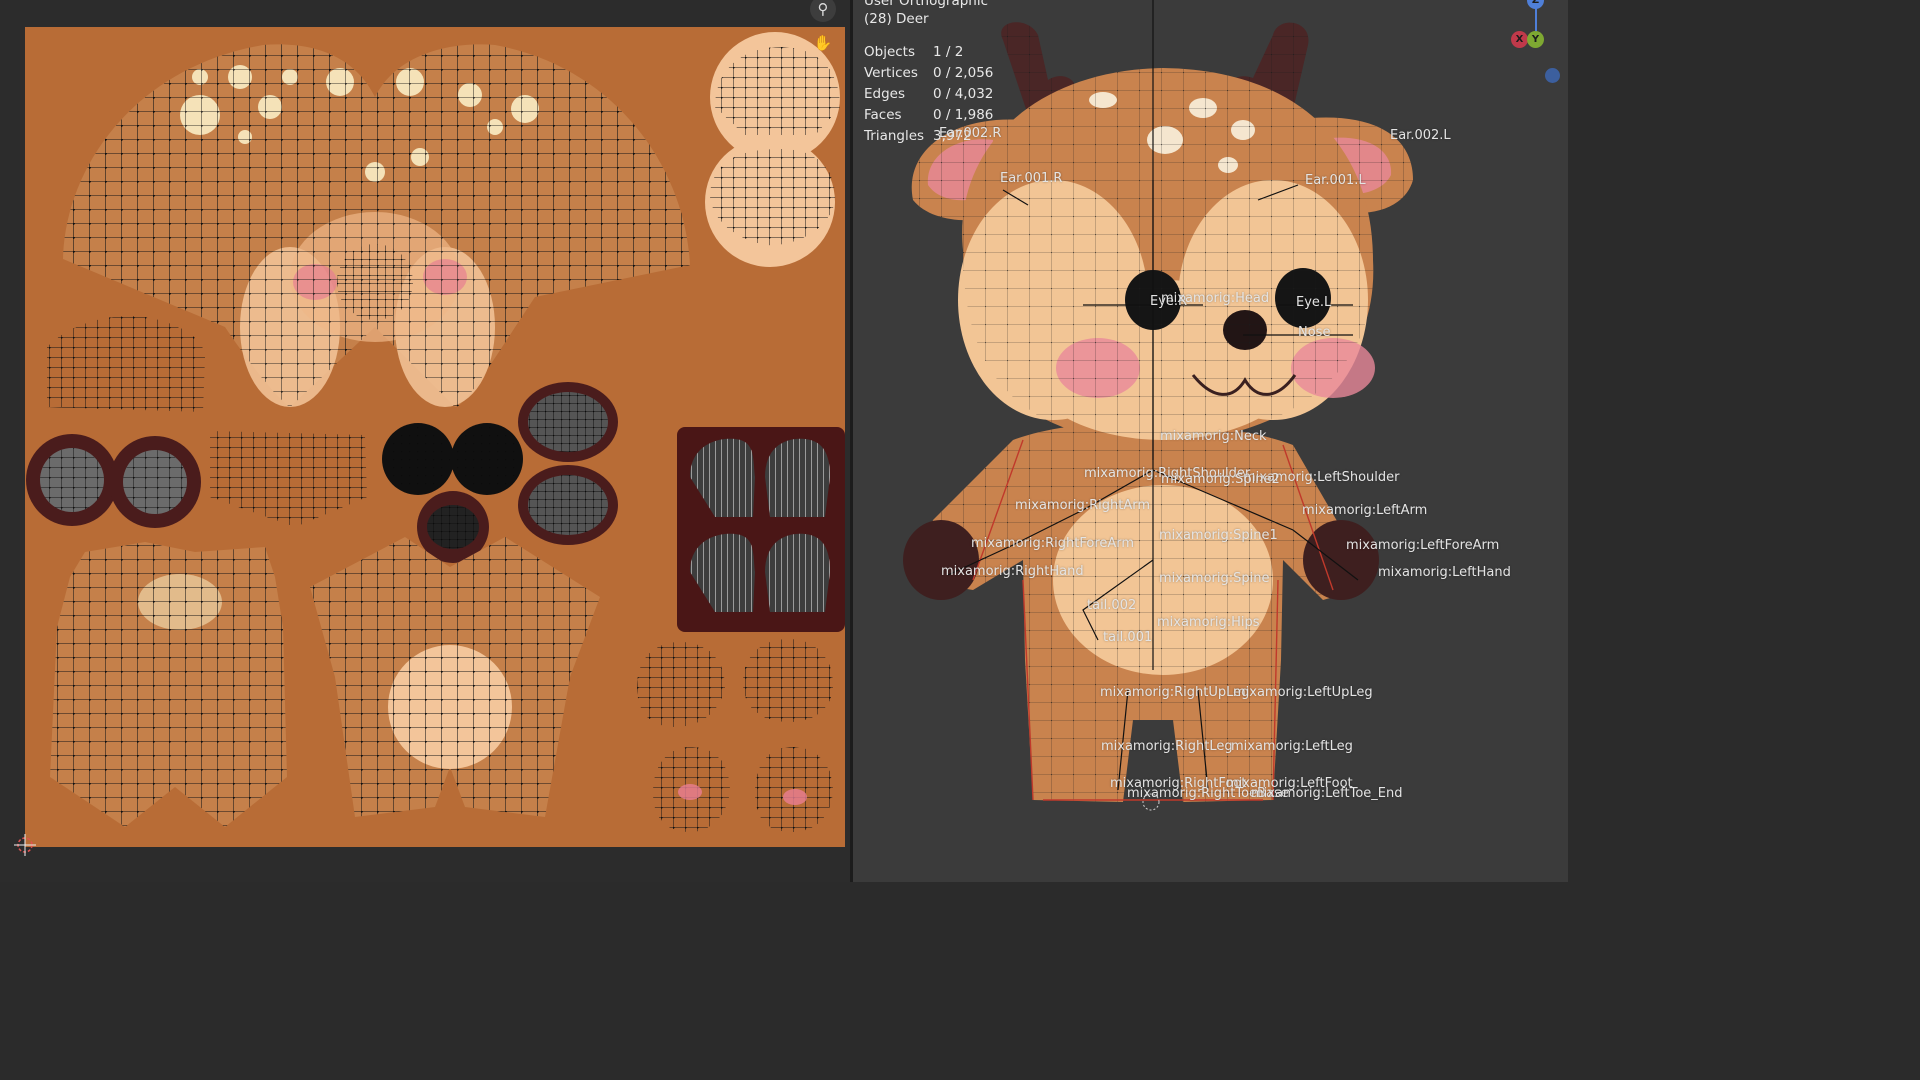  I want to click on uv-island-ears, so click(772, 149).